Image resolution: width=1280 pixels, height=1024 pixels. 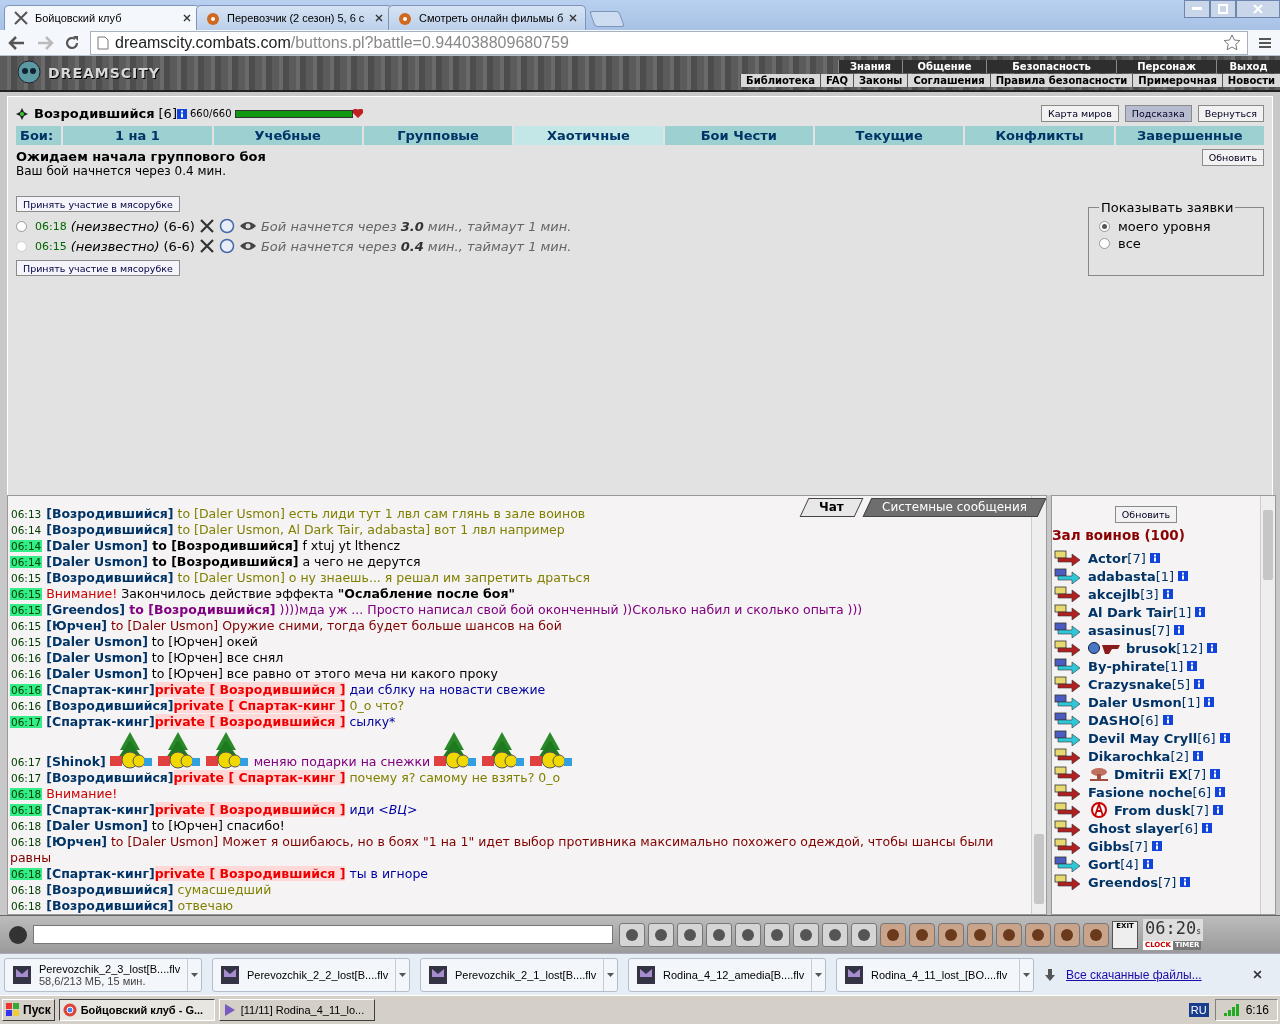 I want to click on maximize-icon, so click(x=1223, y=9).